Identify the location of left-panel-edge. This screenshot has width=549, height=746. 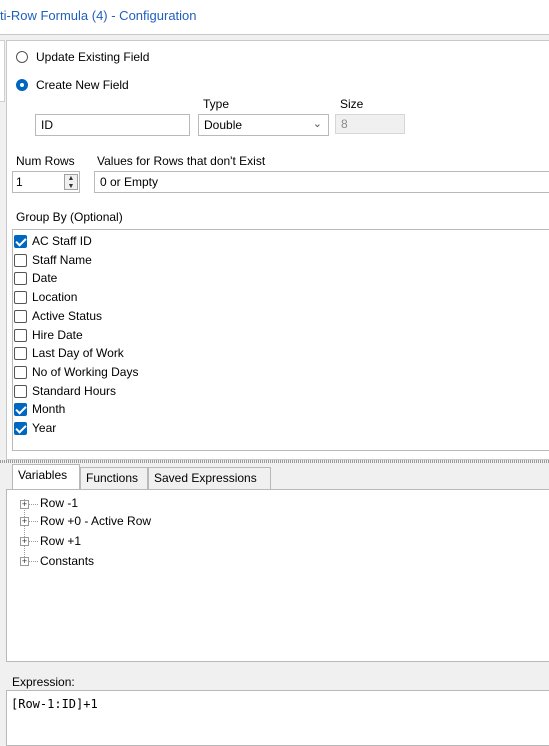
(2, 71).